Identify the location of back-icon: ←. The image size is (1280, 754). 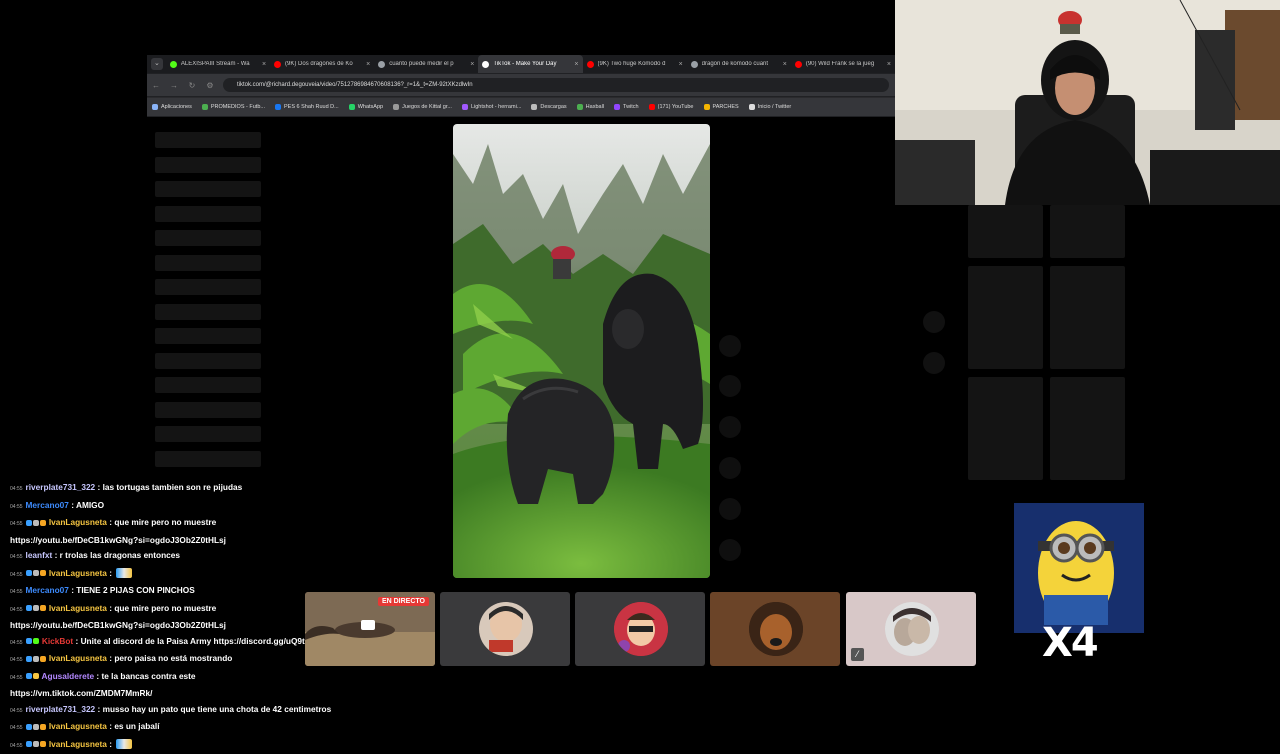
(156, 85).